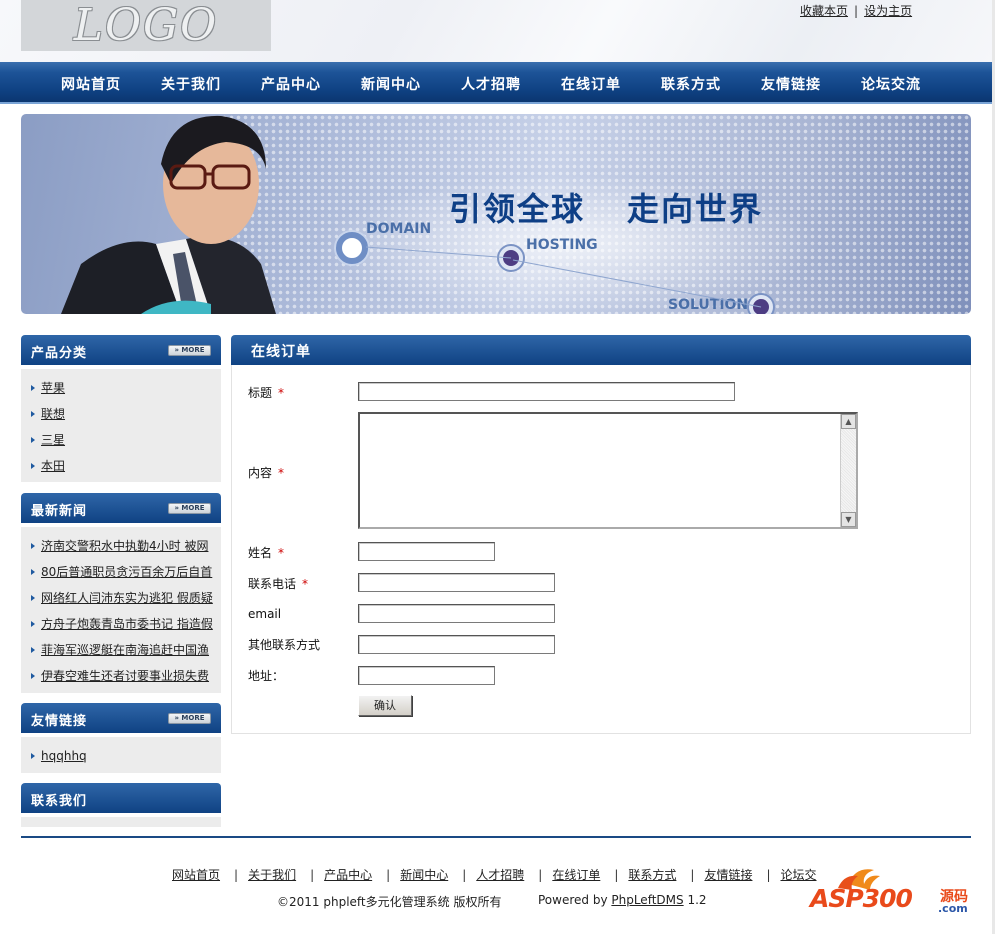 This screenshot has height=934, width=995. I want to click on title-input, so click(546, 391).